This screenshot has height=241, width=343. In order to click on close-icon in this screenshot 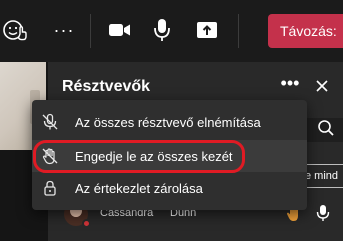, I will do `click(322, 86)`.